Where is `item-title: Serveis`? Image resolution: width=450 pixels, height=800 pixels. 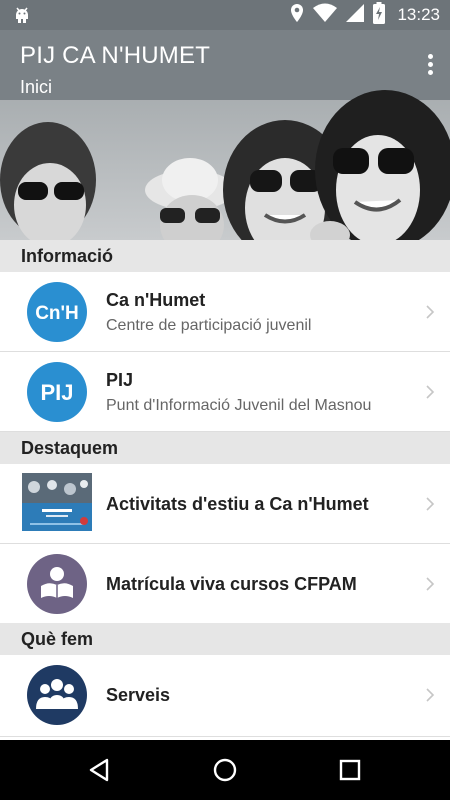 item-title: Serveis is located at coordinates (138, 695).